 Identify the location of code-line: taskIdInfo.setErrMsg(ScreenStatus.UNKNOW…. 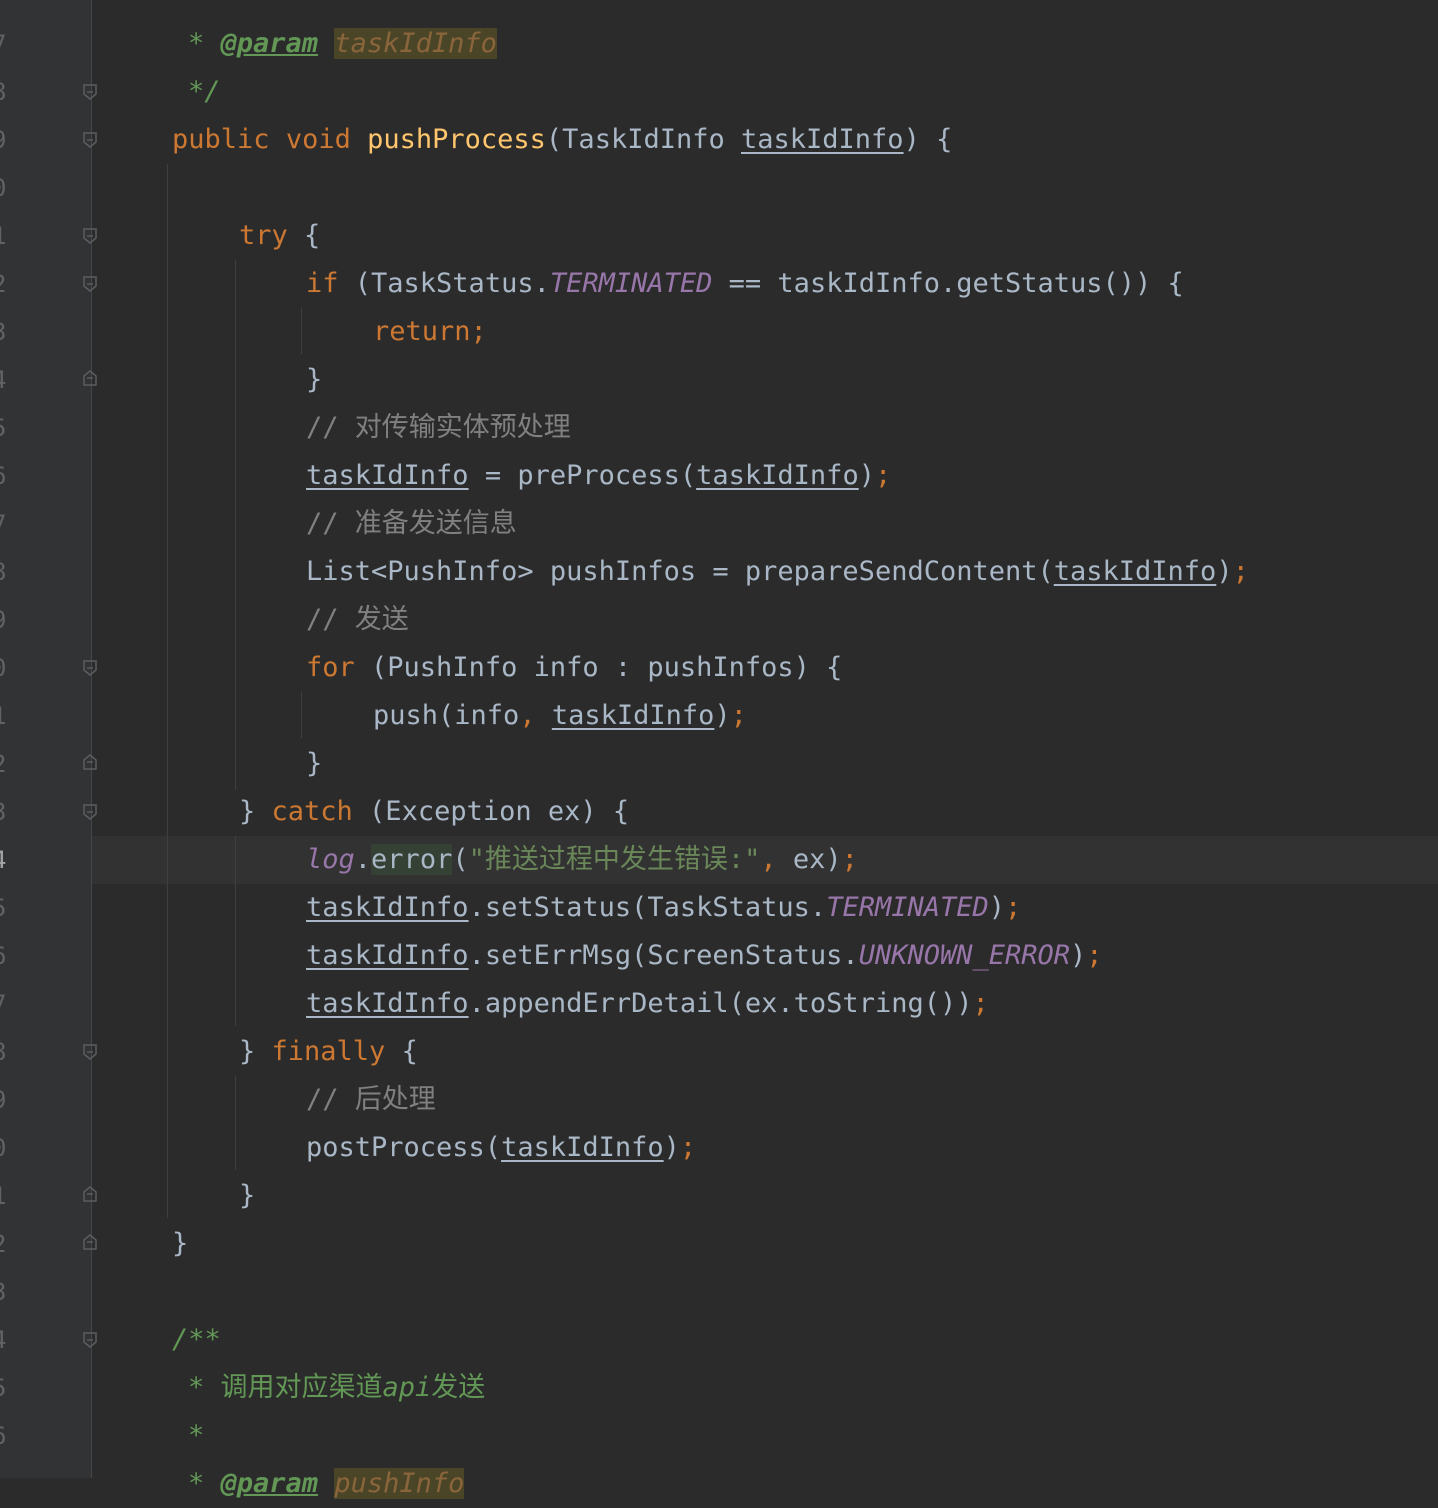
(704, 956).